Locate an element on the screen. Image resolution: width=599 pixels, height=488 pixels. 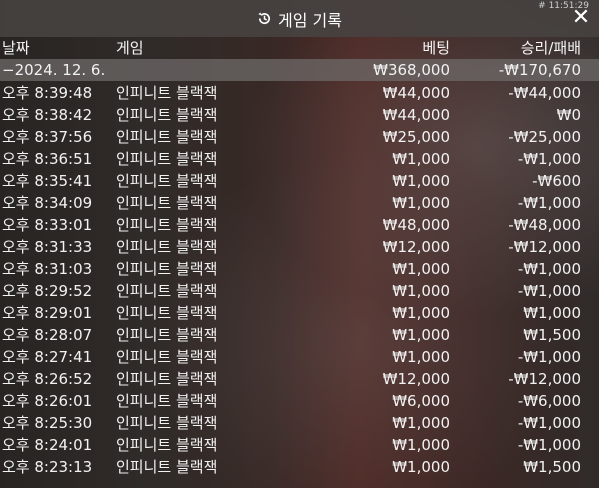
row-time: 오후 8:25:30 is located at coordinates (47, 423).